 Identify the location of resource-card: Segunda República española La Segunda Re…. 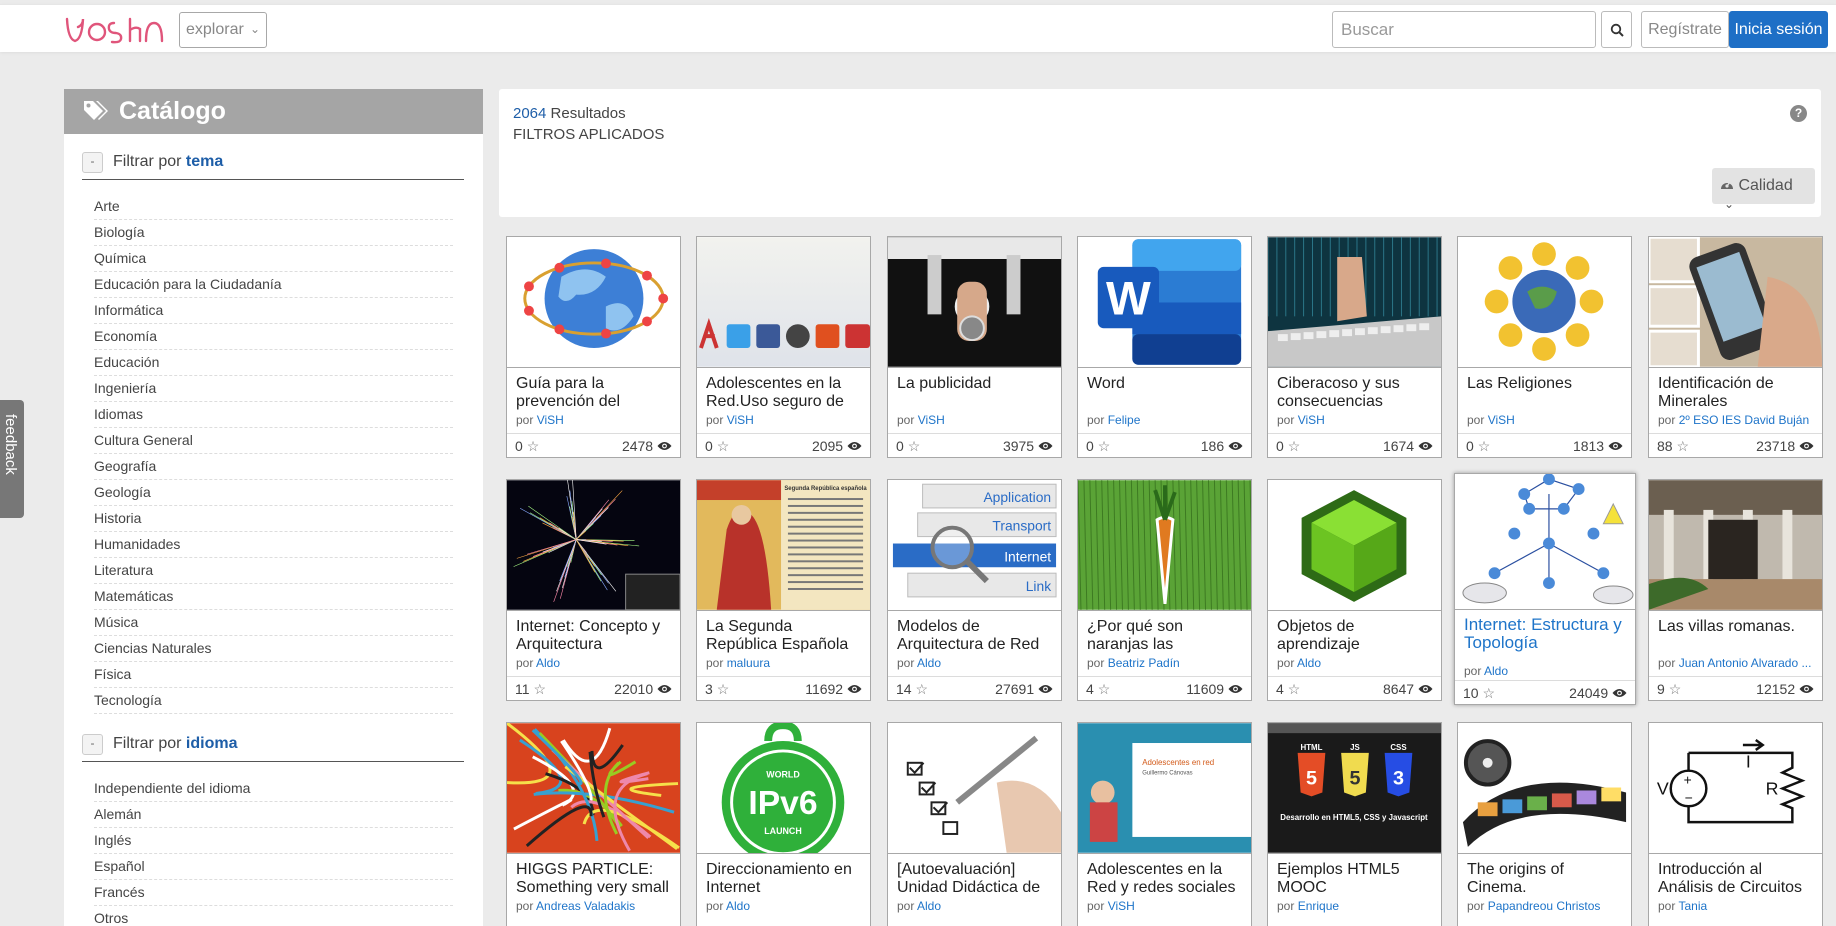
(783, 590).